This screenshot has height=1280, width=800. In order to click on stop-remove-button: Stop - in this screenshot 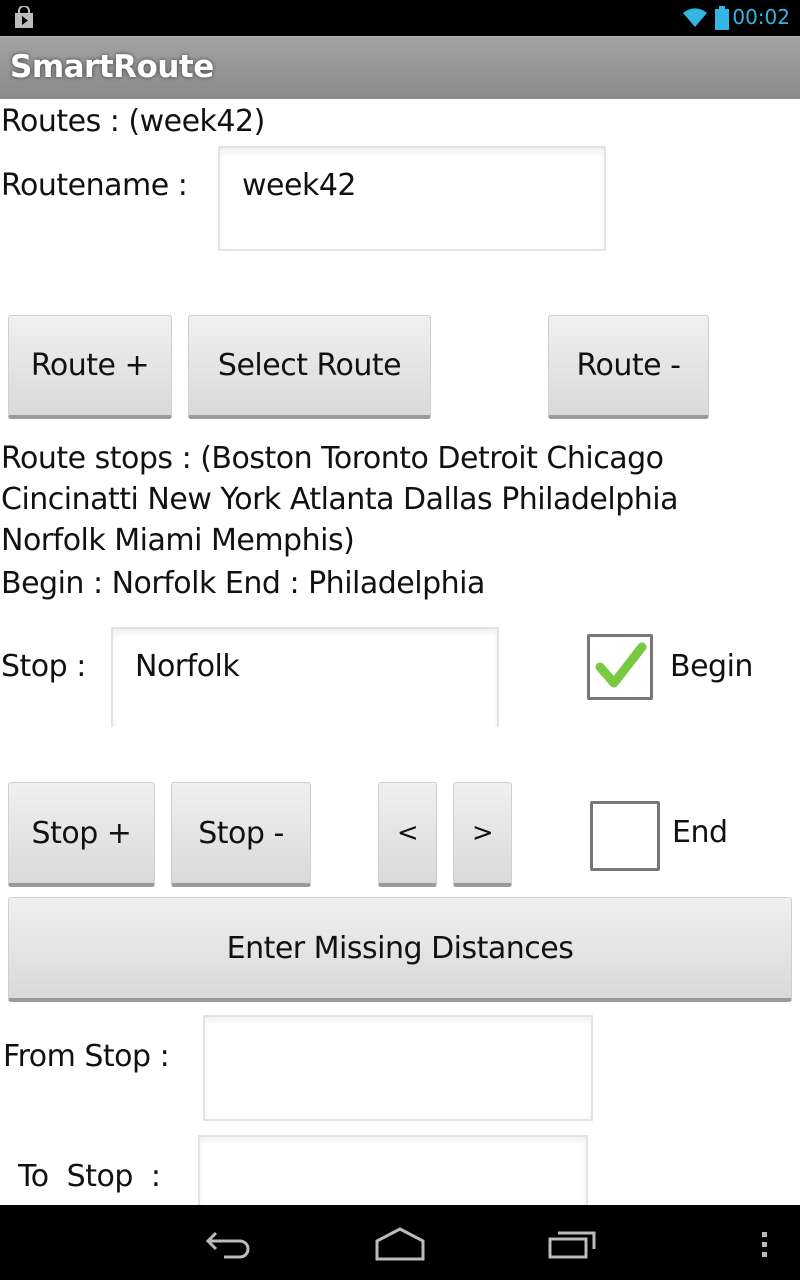, I will do `click(241, 834)`.